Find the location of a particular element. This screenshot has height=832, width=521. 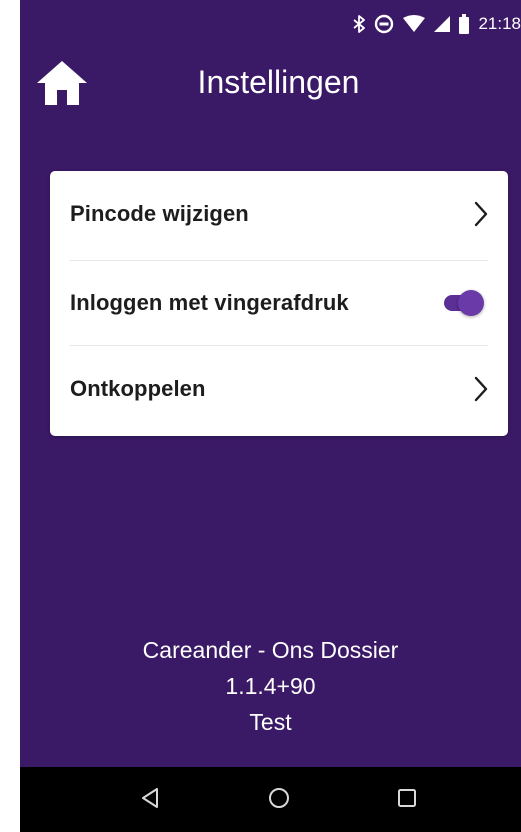

app-info: Careander - Ons Dossier 1.1.4+90 Test is located at coordinates (270, 686).